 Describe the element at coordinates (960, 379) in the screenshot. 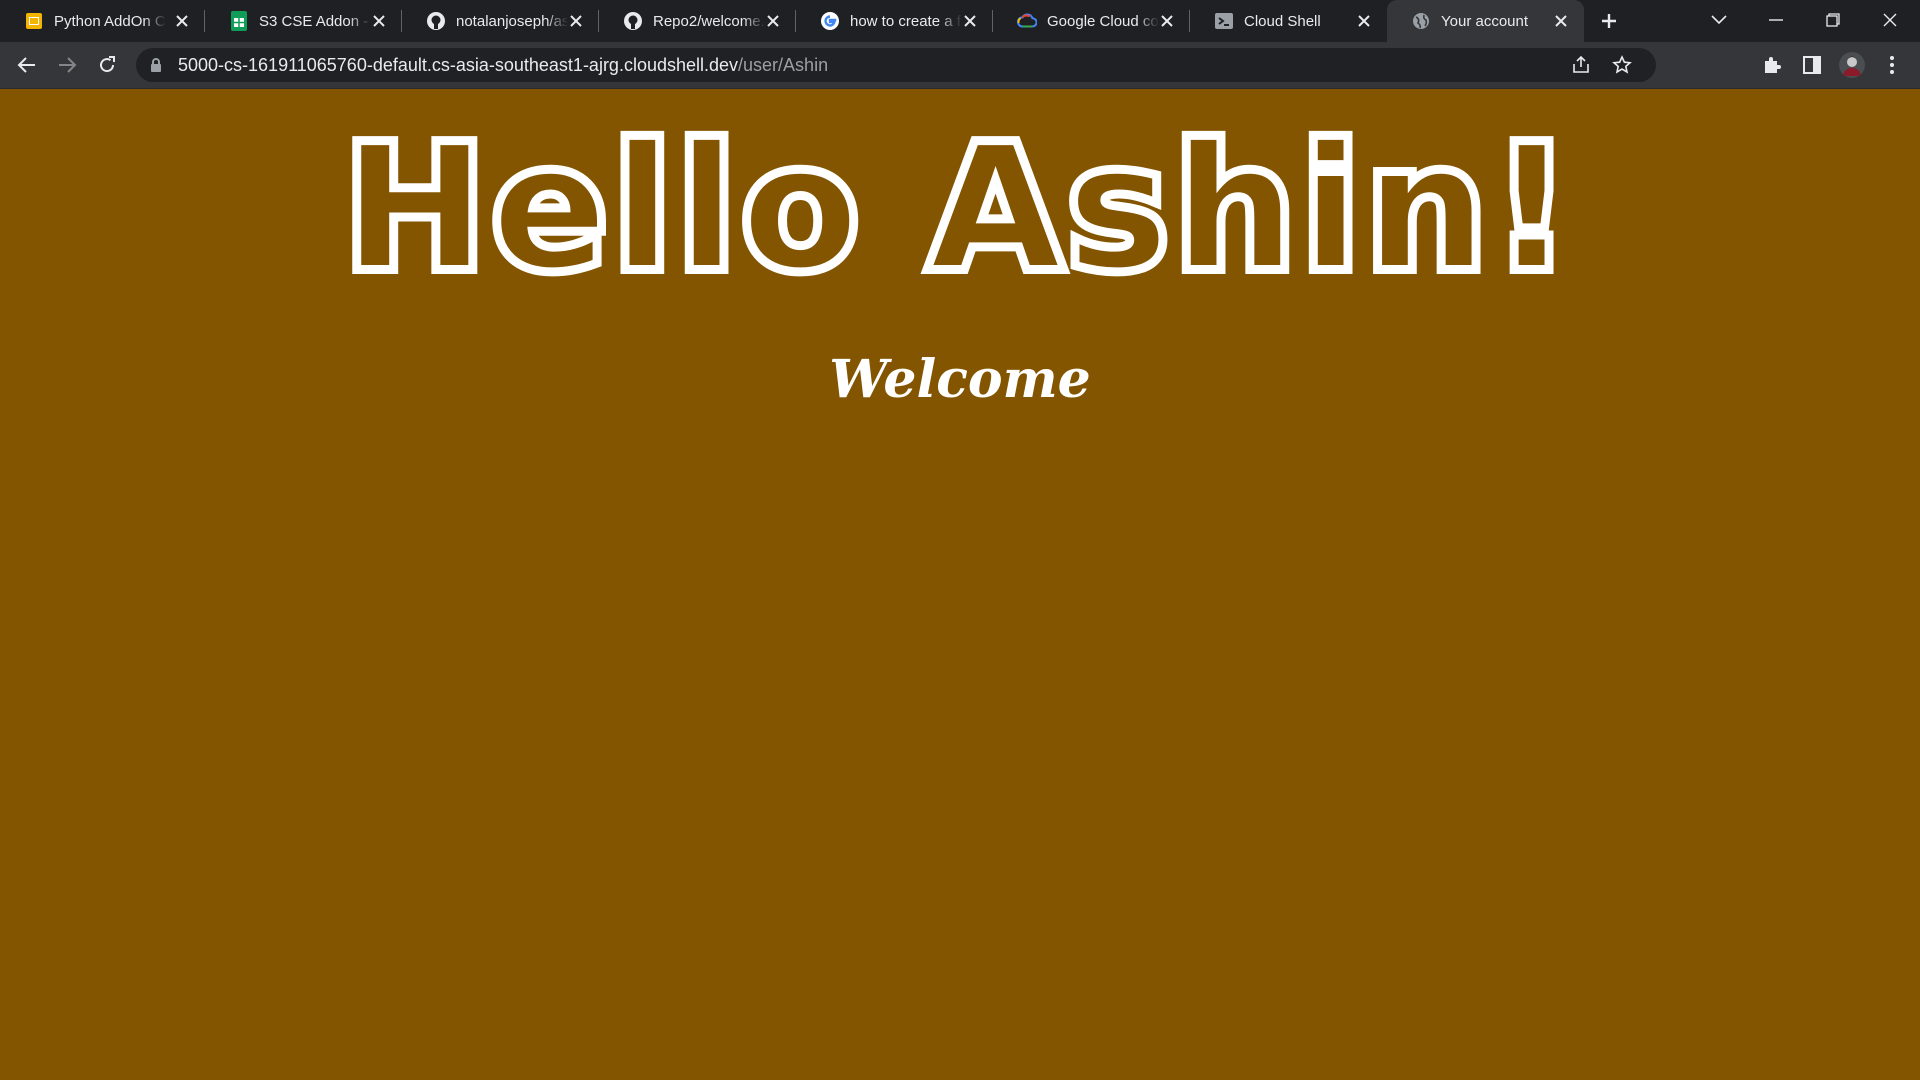

I see `welcome-subtitle: Welcome` at that location.